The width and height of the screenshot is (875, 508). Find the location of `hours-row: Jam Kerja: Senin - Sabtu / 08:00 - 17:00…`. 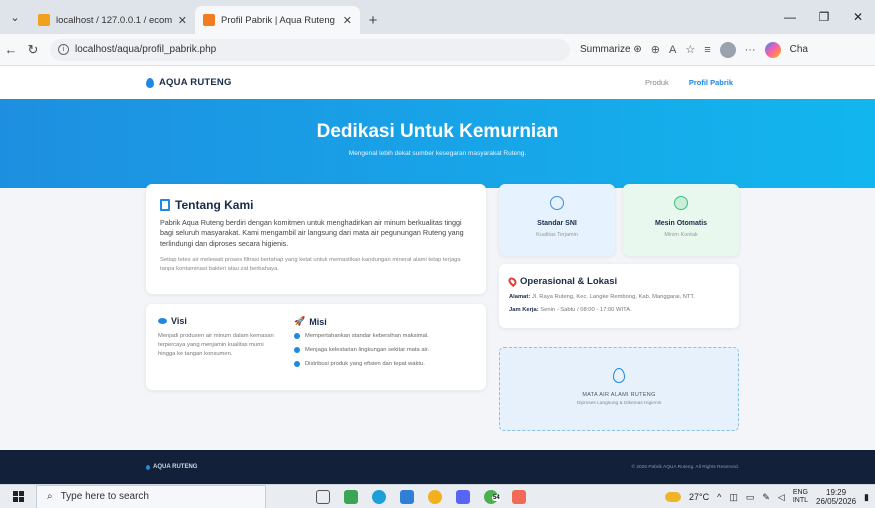

hours-row: Jam Kerja: Senin - Sabtu / 08:00 - 17:00… is located at coordinates (619, 310).